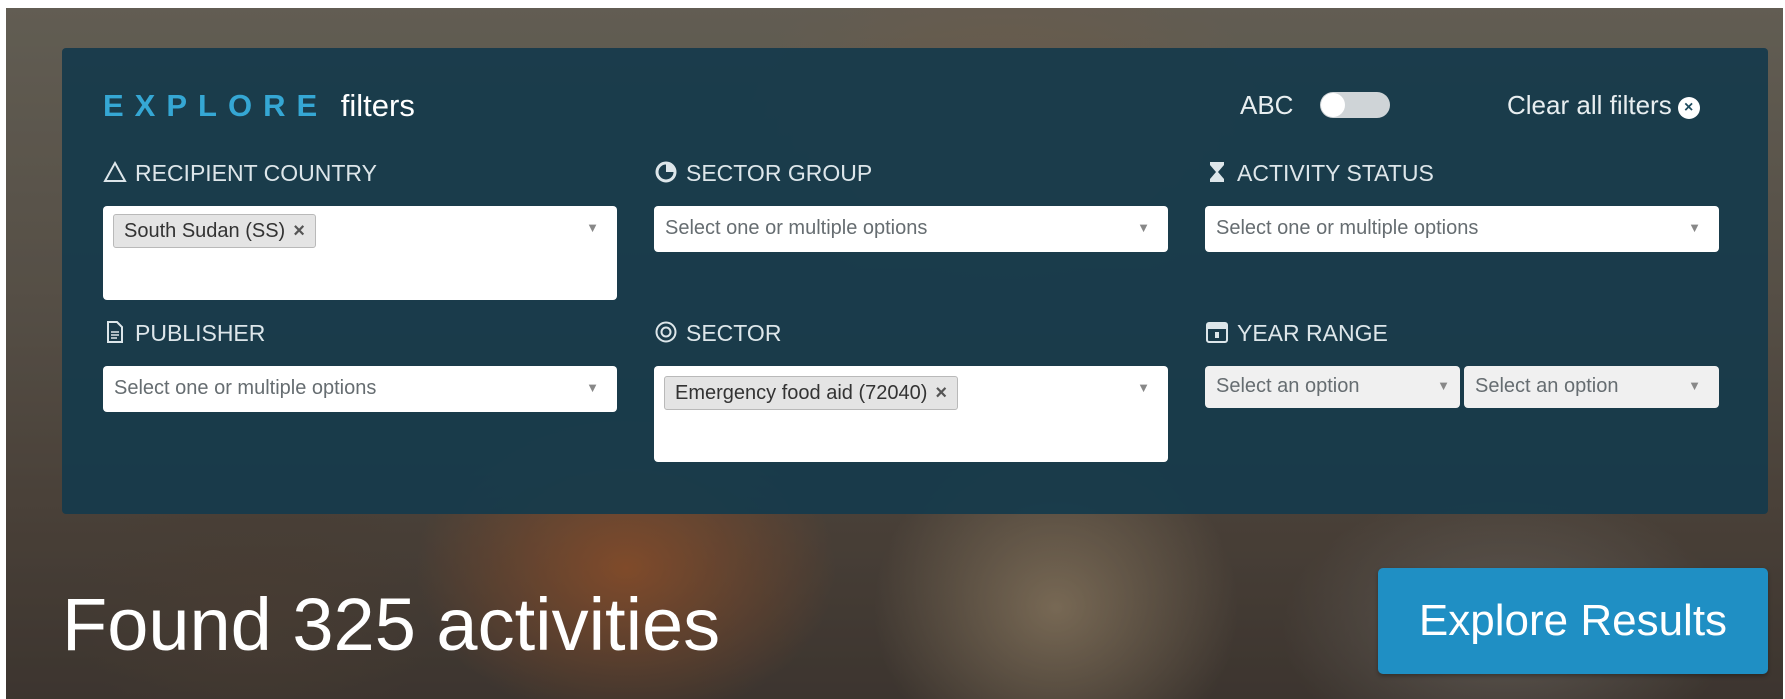  I want to click on activity-status-select: Select one or multiple options ▼, so click(1462, 229).